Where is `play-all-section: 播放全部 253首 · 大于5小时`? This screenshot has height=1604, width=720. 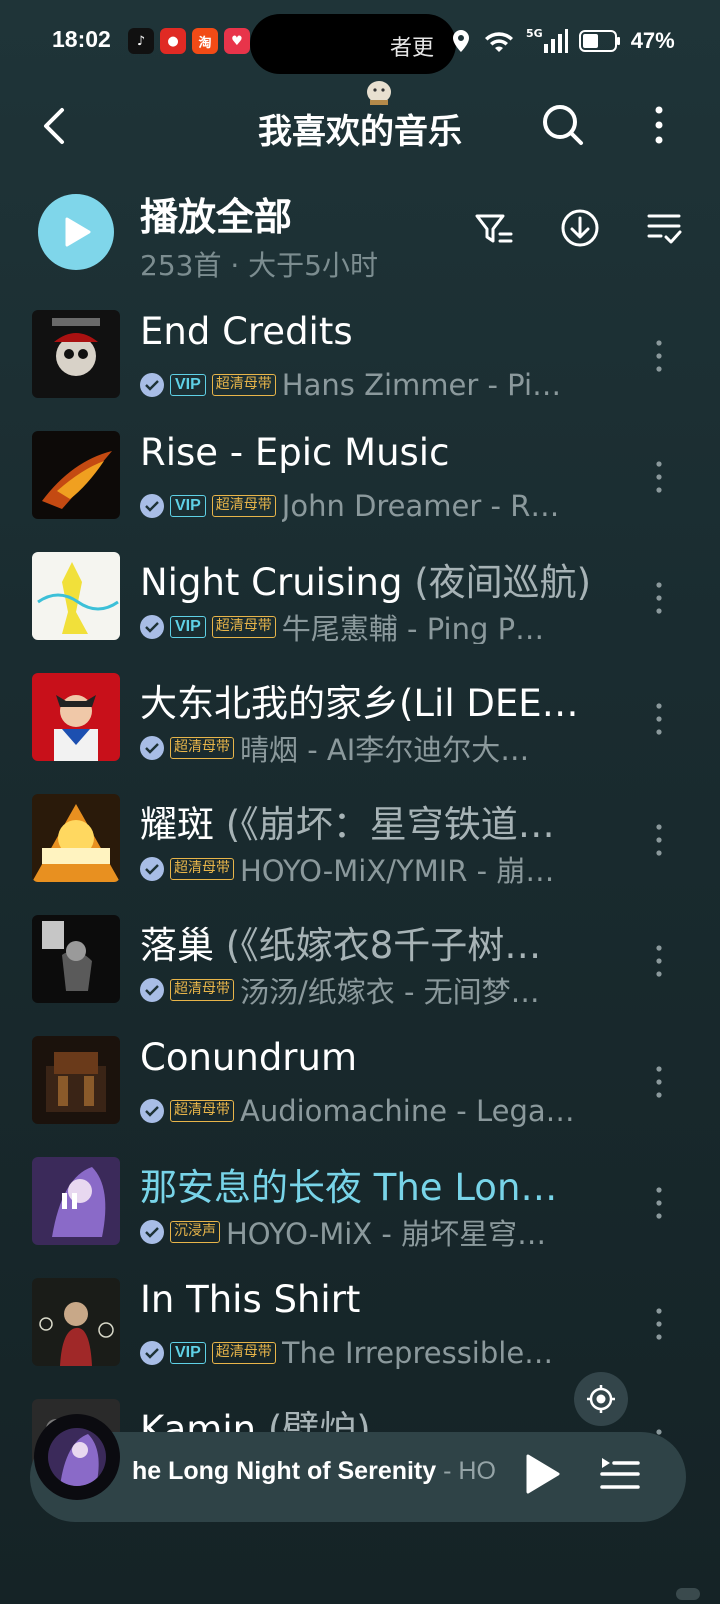
play-all-section: 播放全部 253首 · 大于5小时 is located at coordinates (360, 235).